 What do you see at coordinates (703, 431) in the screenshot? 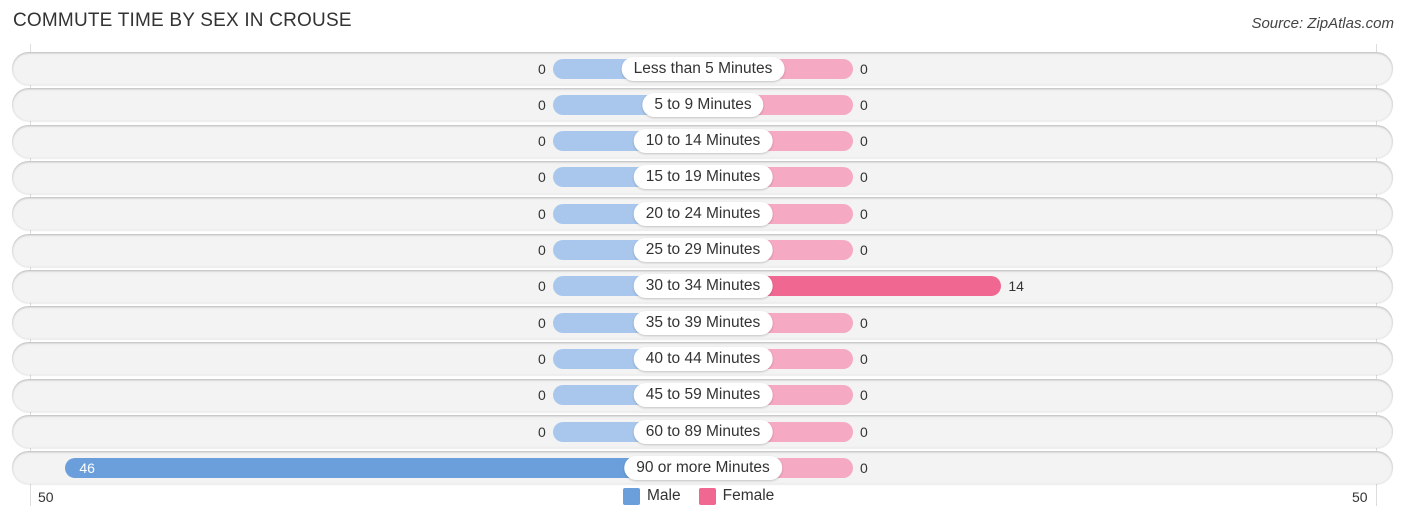
I see `category-label: 60 to 89 Minutes` at bounding box center [703, 431].